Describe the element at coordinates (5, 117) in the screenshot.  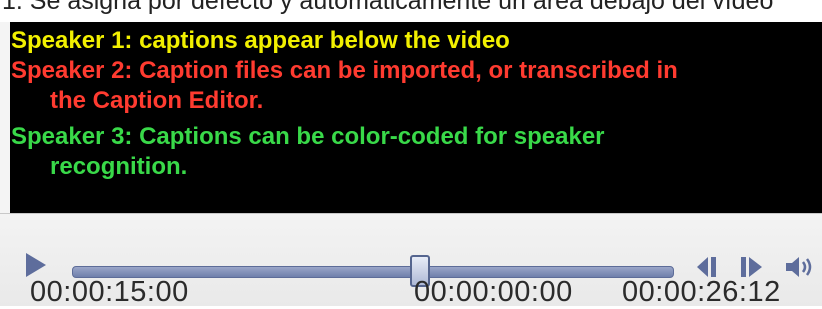
I see `panel-left-border` at that location.